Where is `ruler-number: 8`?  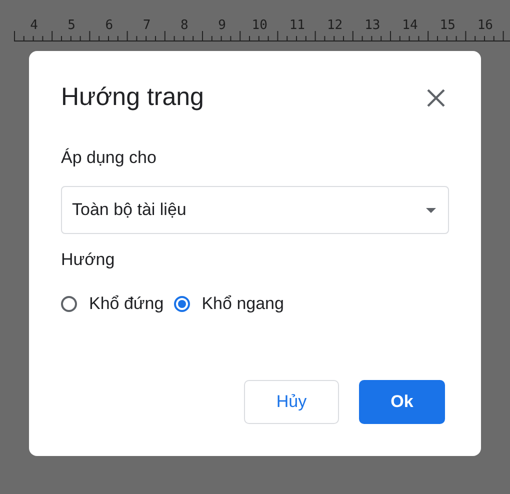 ruler-number: 8 is located at coordinates (184, 25).